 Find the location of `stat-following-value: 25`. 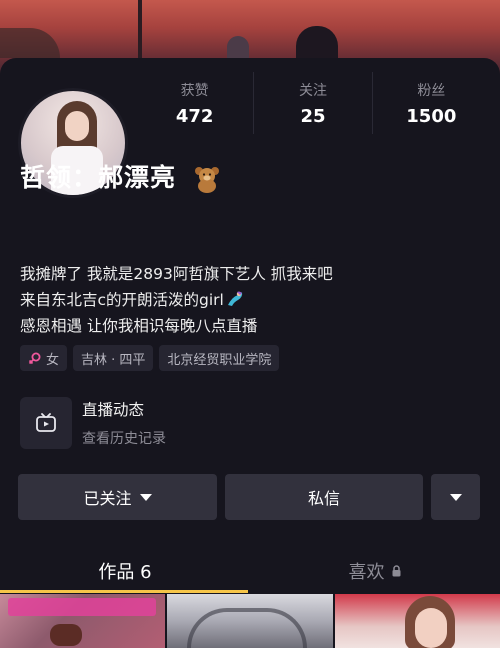

stat-following-value: 25 is located at coordinates (313, 116).